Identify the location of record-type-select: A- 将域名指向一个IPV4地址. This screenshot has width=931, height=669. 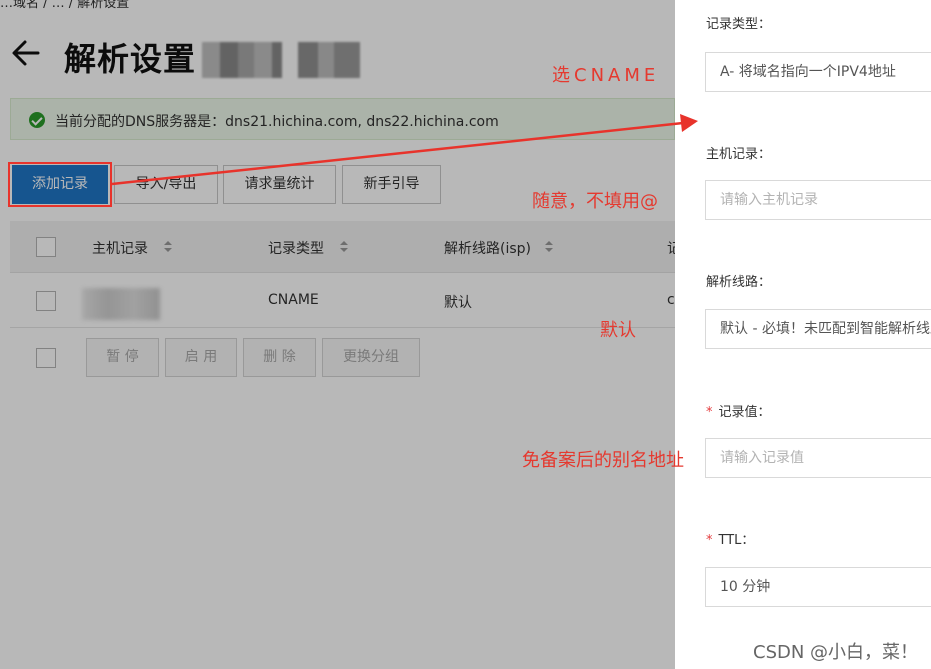
(818, 72).